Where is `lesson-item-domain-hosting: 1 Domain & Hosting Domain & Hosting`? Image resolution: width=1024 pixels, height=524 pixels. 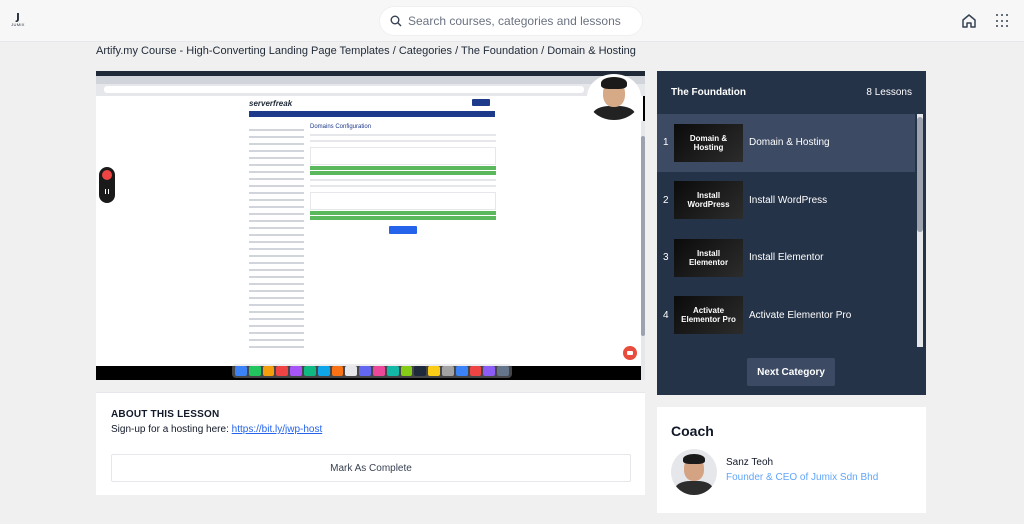 lesson-item-domain-hosting: 1 Domain & Hosting Domain & Hosting is located at coordinates (786, 143).